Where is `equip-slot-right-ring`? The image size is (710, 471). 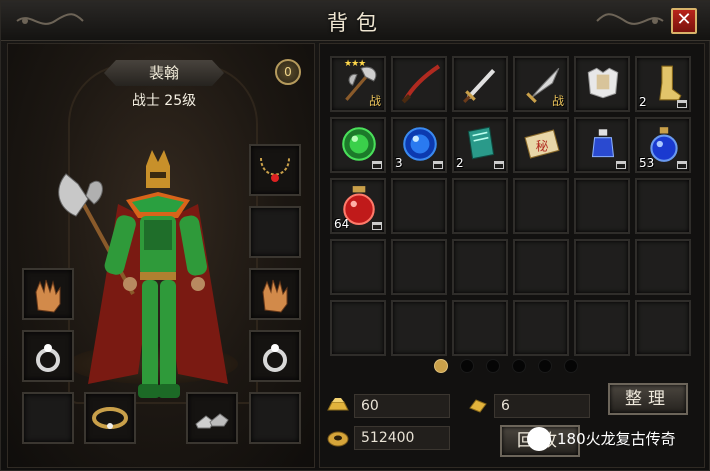 equip-slot-right-ring is located at coordinates (48, 356).